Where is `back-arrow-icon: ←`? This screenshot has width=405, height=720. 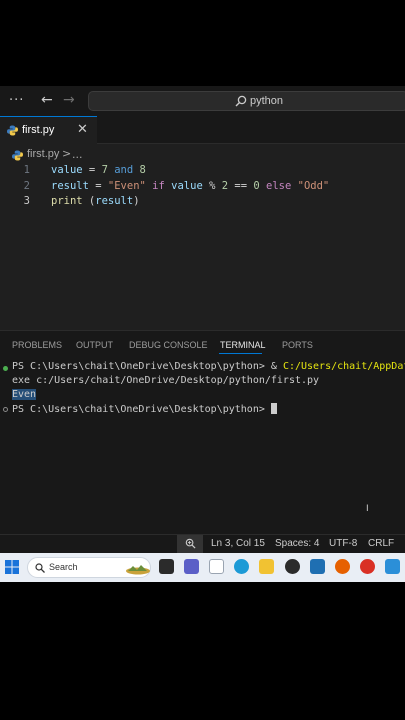
back-arrow-icon: ← is located at coordinates (47, 100).